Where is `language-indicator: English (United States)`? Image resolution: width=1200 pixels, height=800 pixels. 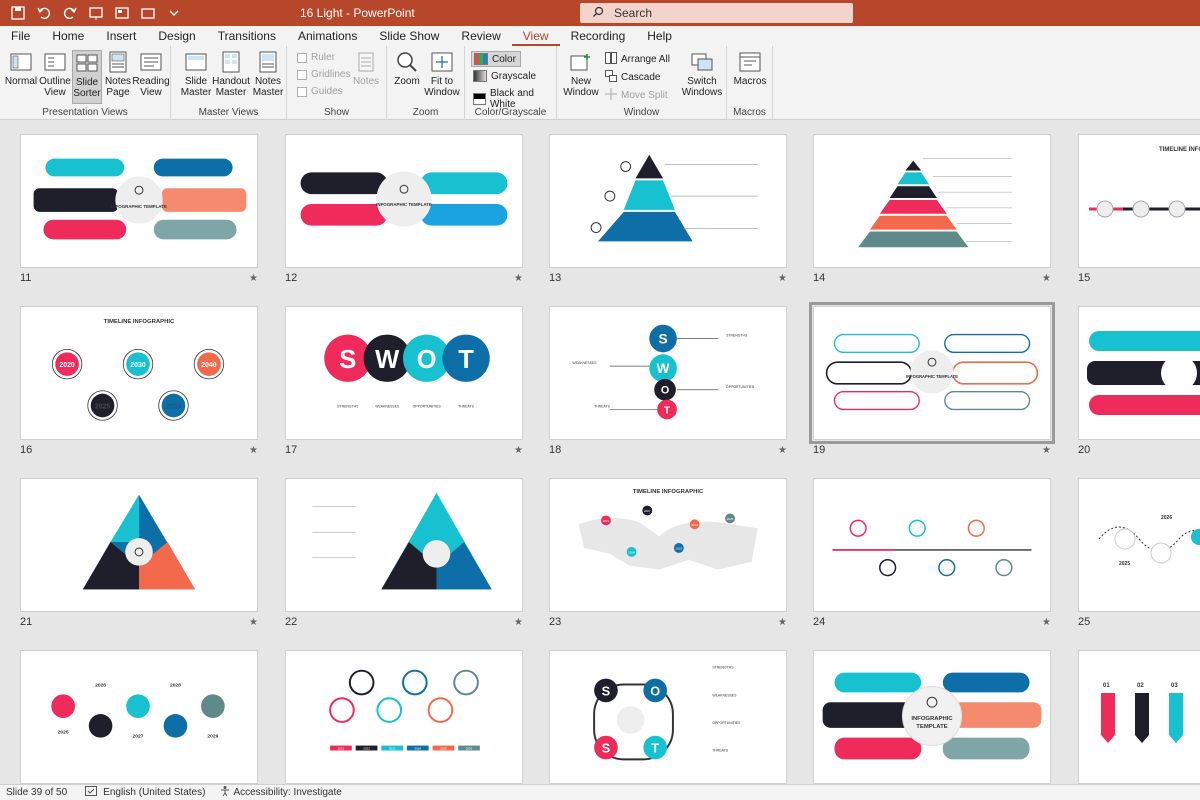
language-indicator: English (United States) is located at coordinates (154, 792).